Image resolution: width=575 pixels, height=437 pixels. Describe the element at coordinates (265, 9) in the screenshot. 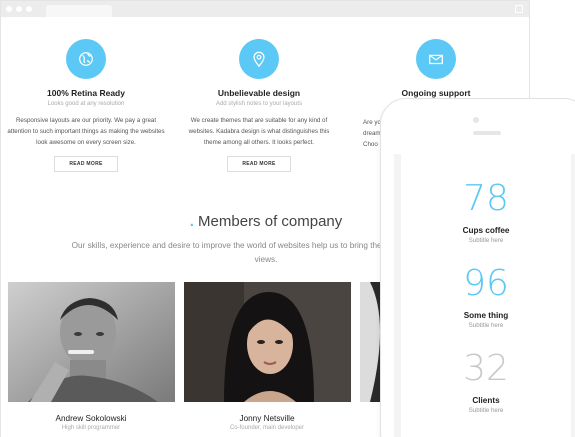

I see `browser-title-bar` at that location.